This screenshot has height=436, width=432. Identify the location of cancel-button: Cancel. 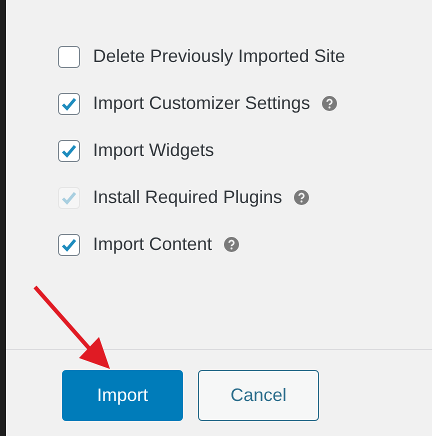
(258, 395).